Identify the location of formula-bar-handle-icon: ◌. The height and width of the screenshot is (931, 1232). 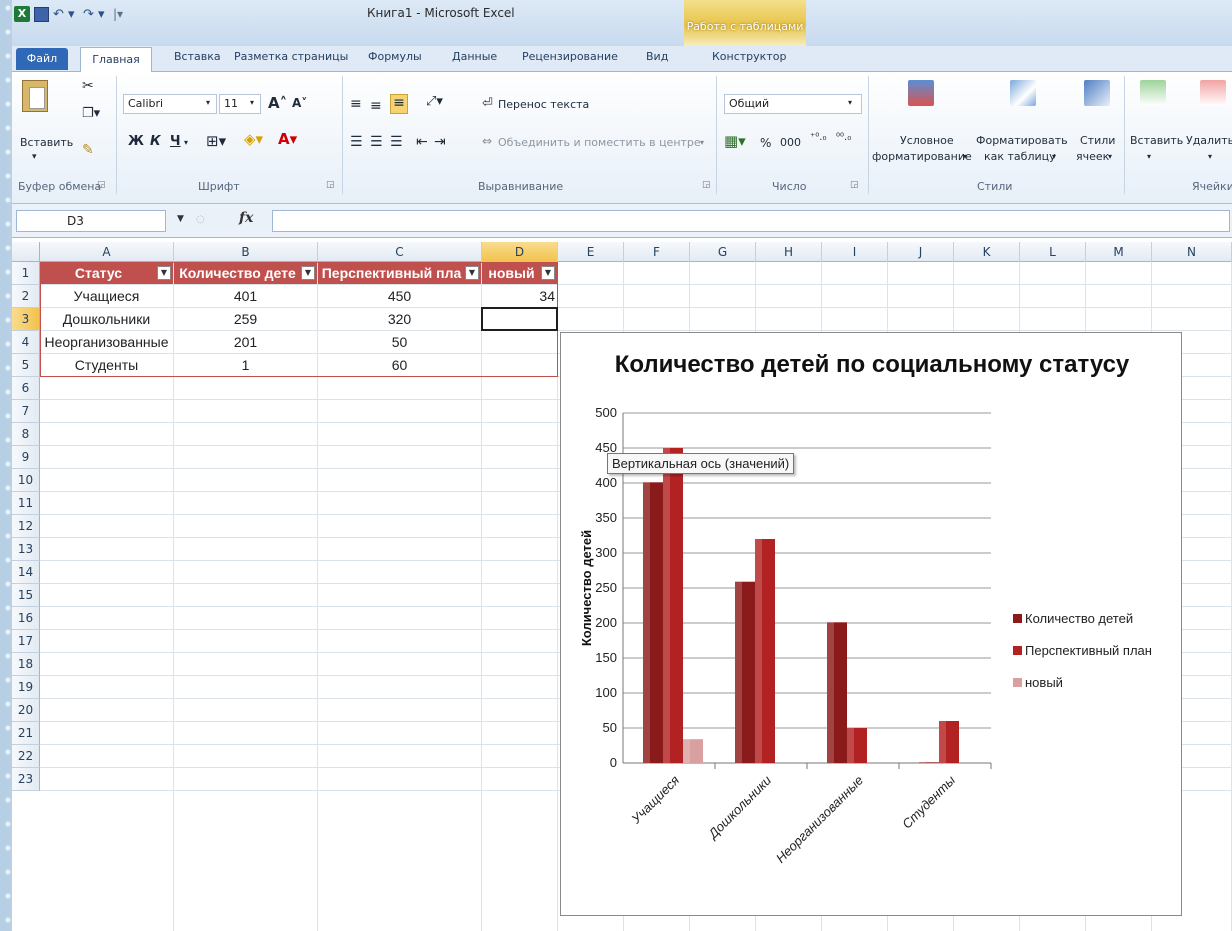
(200, 219).